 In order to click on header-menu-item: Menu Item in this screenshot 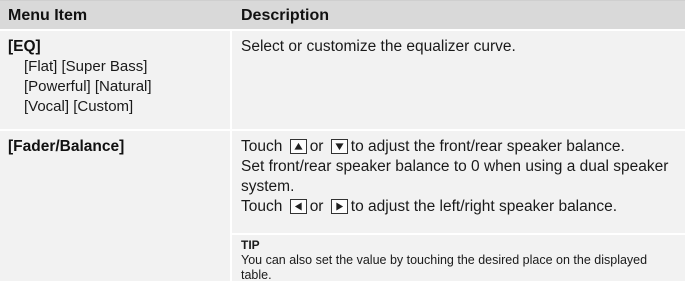, I will do `click(48, 15)`.